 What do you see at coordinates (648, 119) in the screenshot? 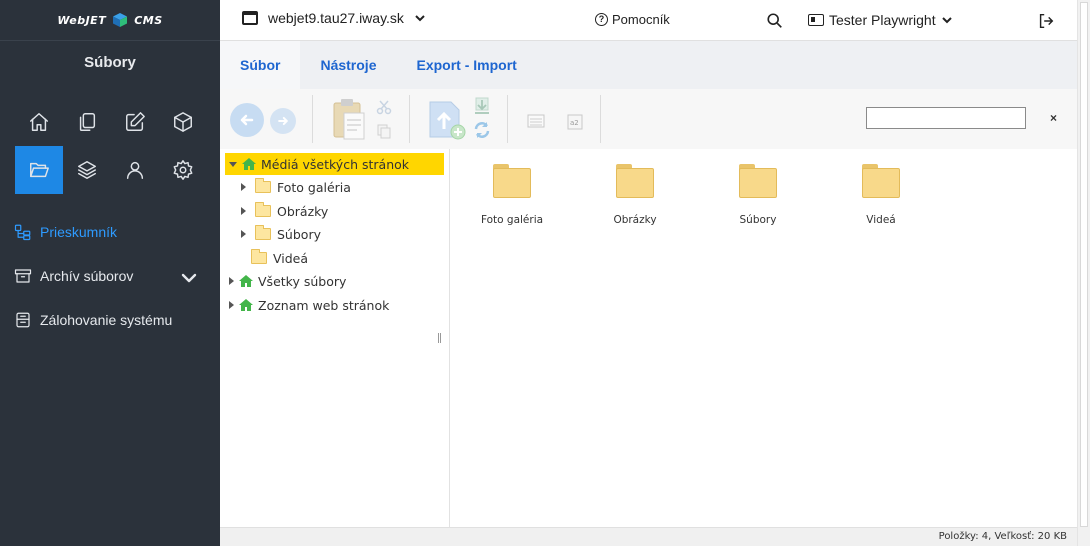
I see `toolbar: a2 ×` at bounding box center [648, 119].